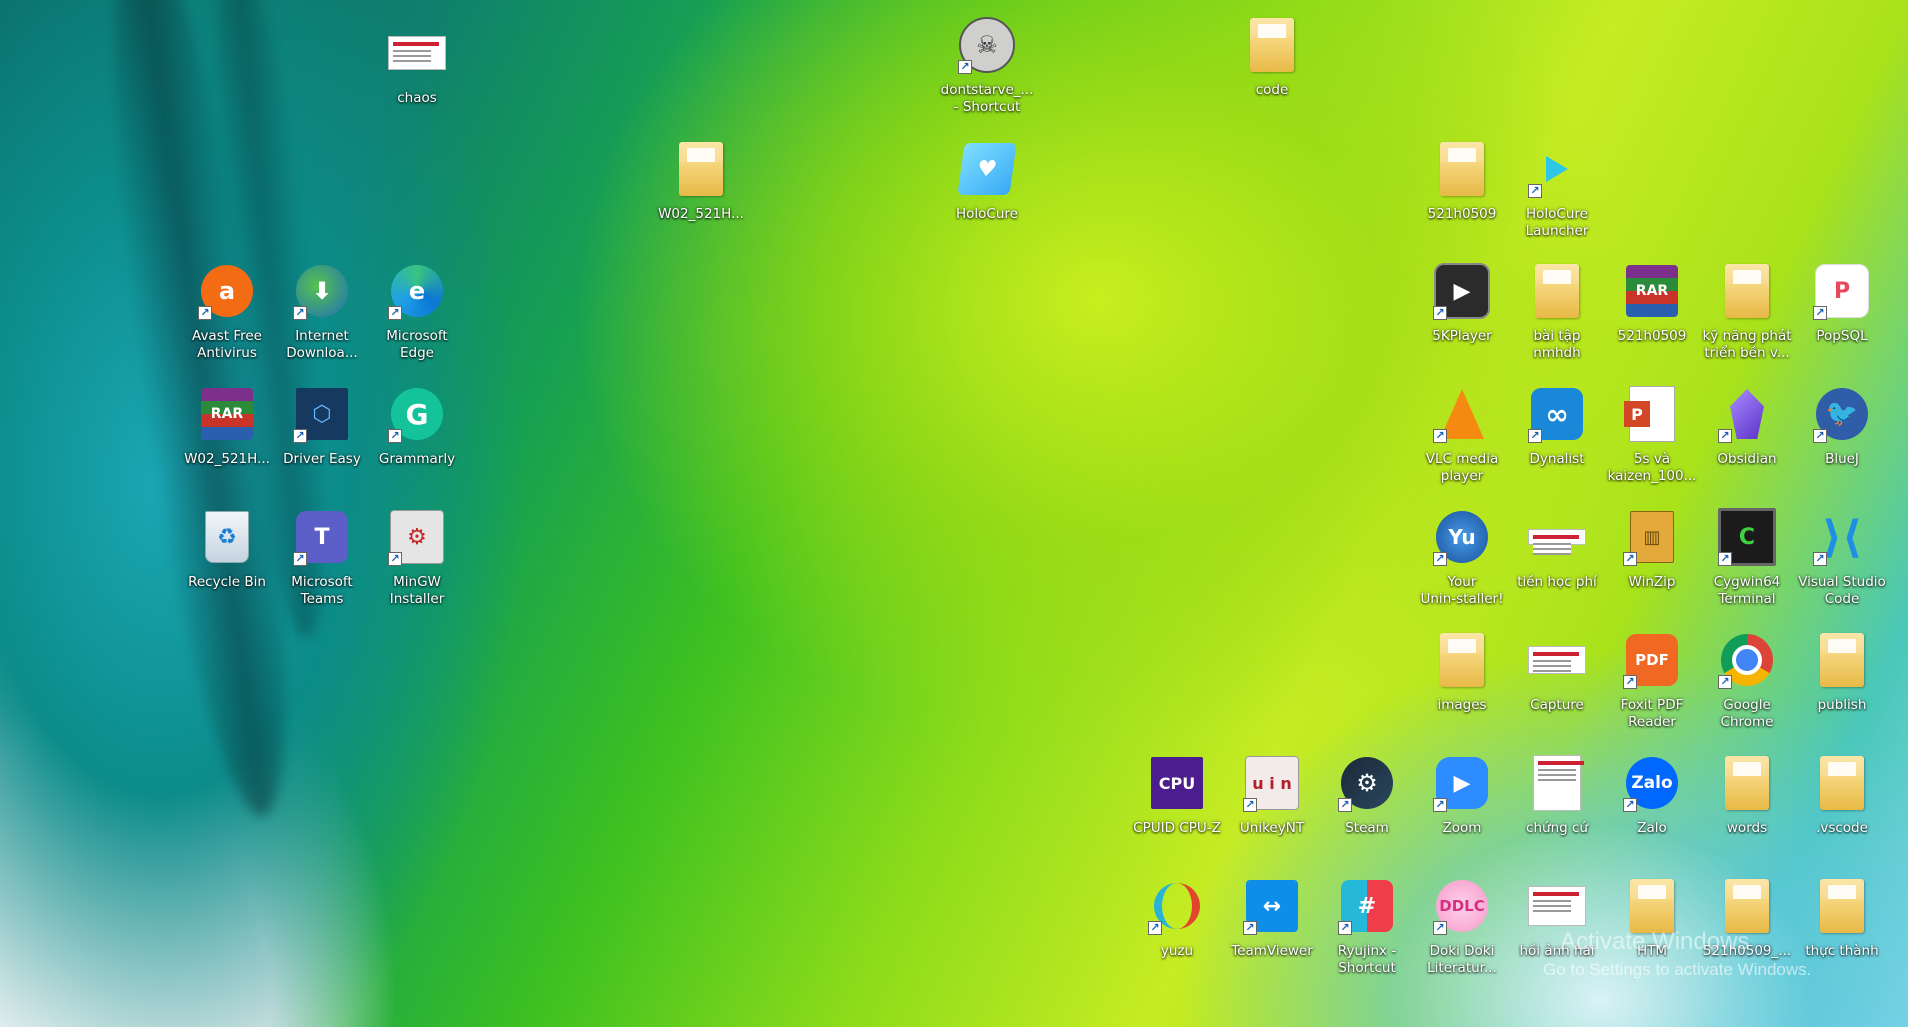 The height and width of the screenshot is (1027, 1908). I want to click on desktop-icon-521h0509-archive: RAR 521h0509, so click(1652, 312).